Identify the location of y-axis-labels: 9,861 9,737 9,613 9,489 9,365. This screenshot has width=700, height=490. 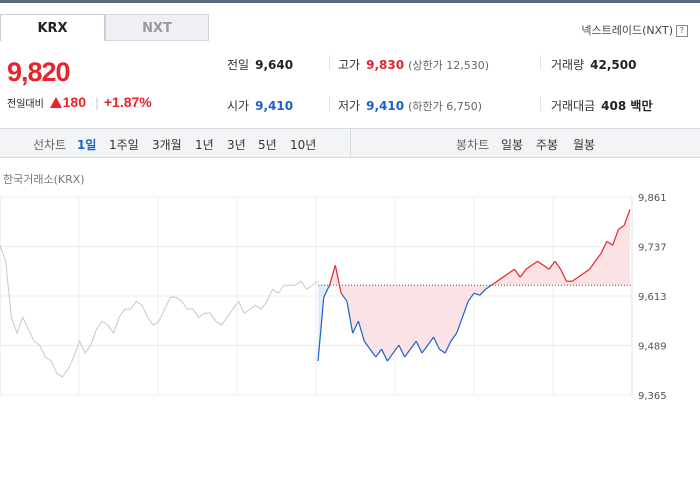
(652, 296).